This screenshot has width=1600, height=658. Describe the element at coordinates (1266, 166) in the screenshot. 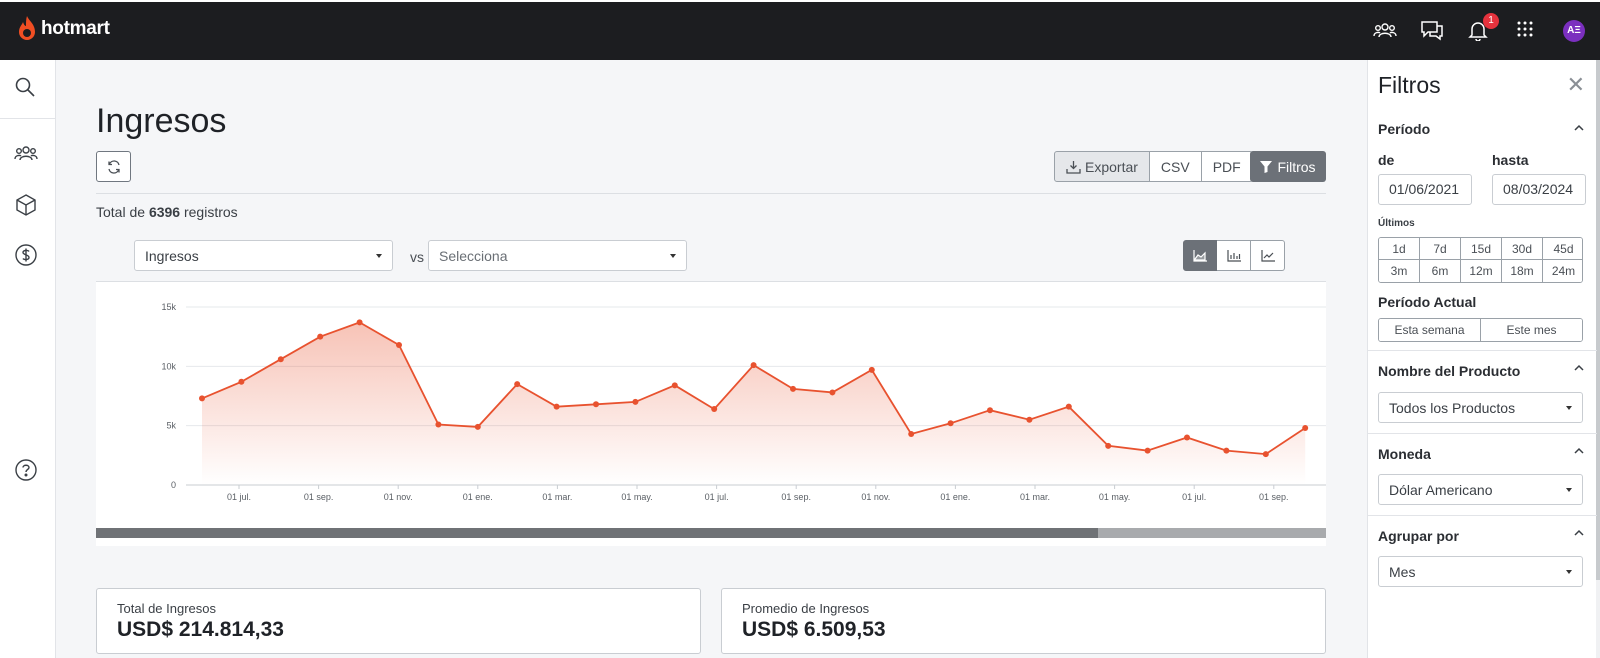

I see `funnel-icon` at that location.